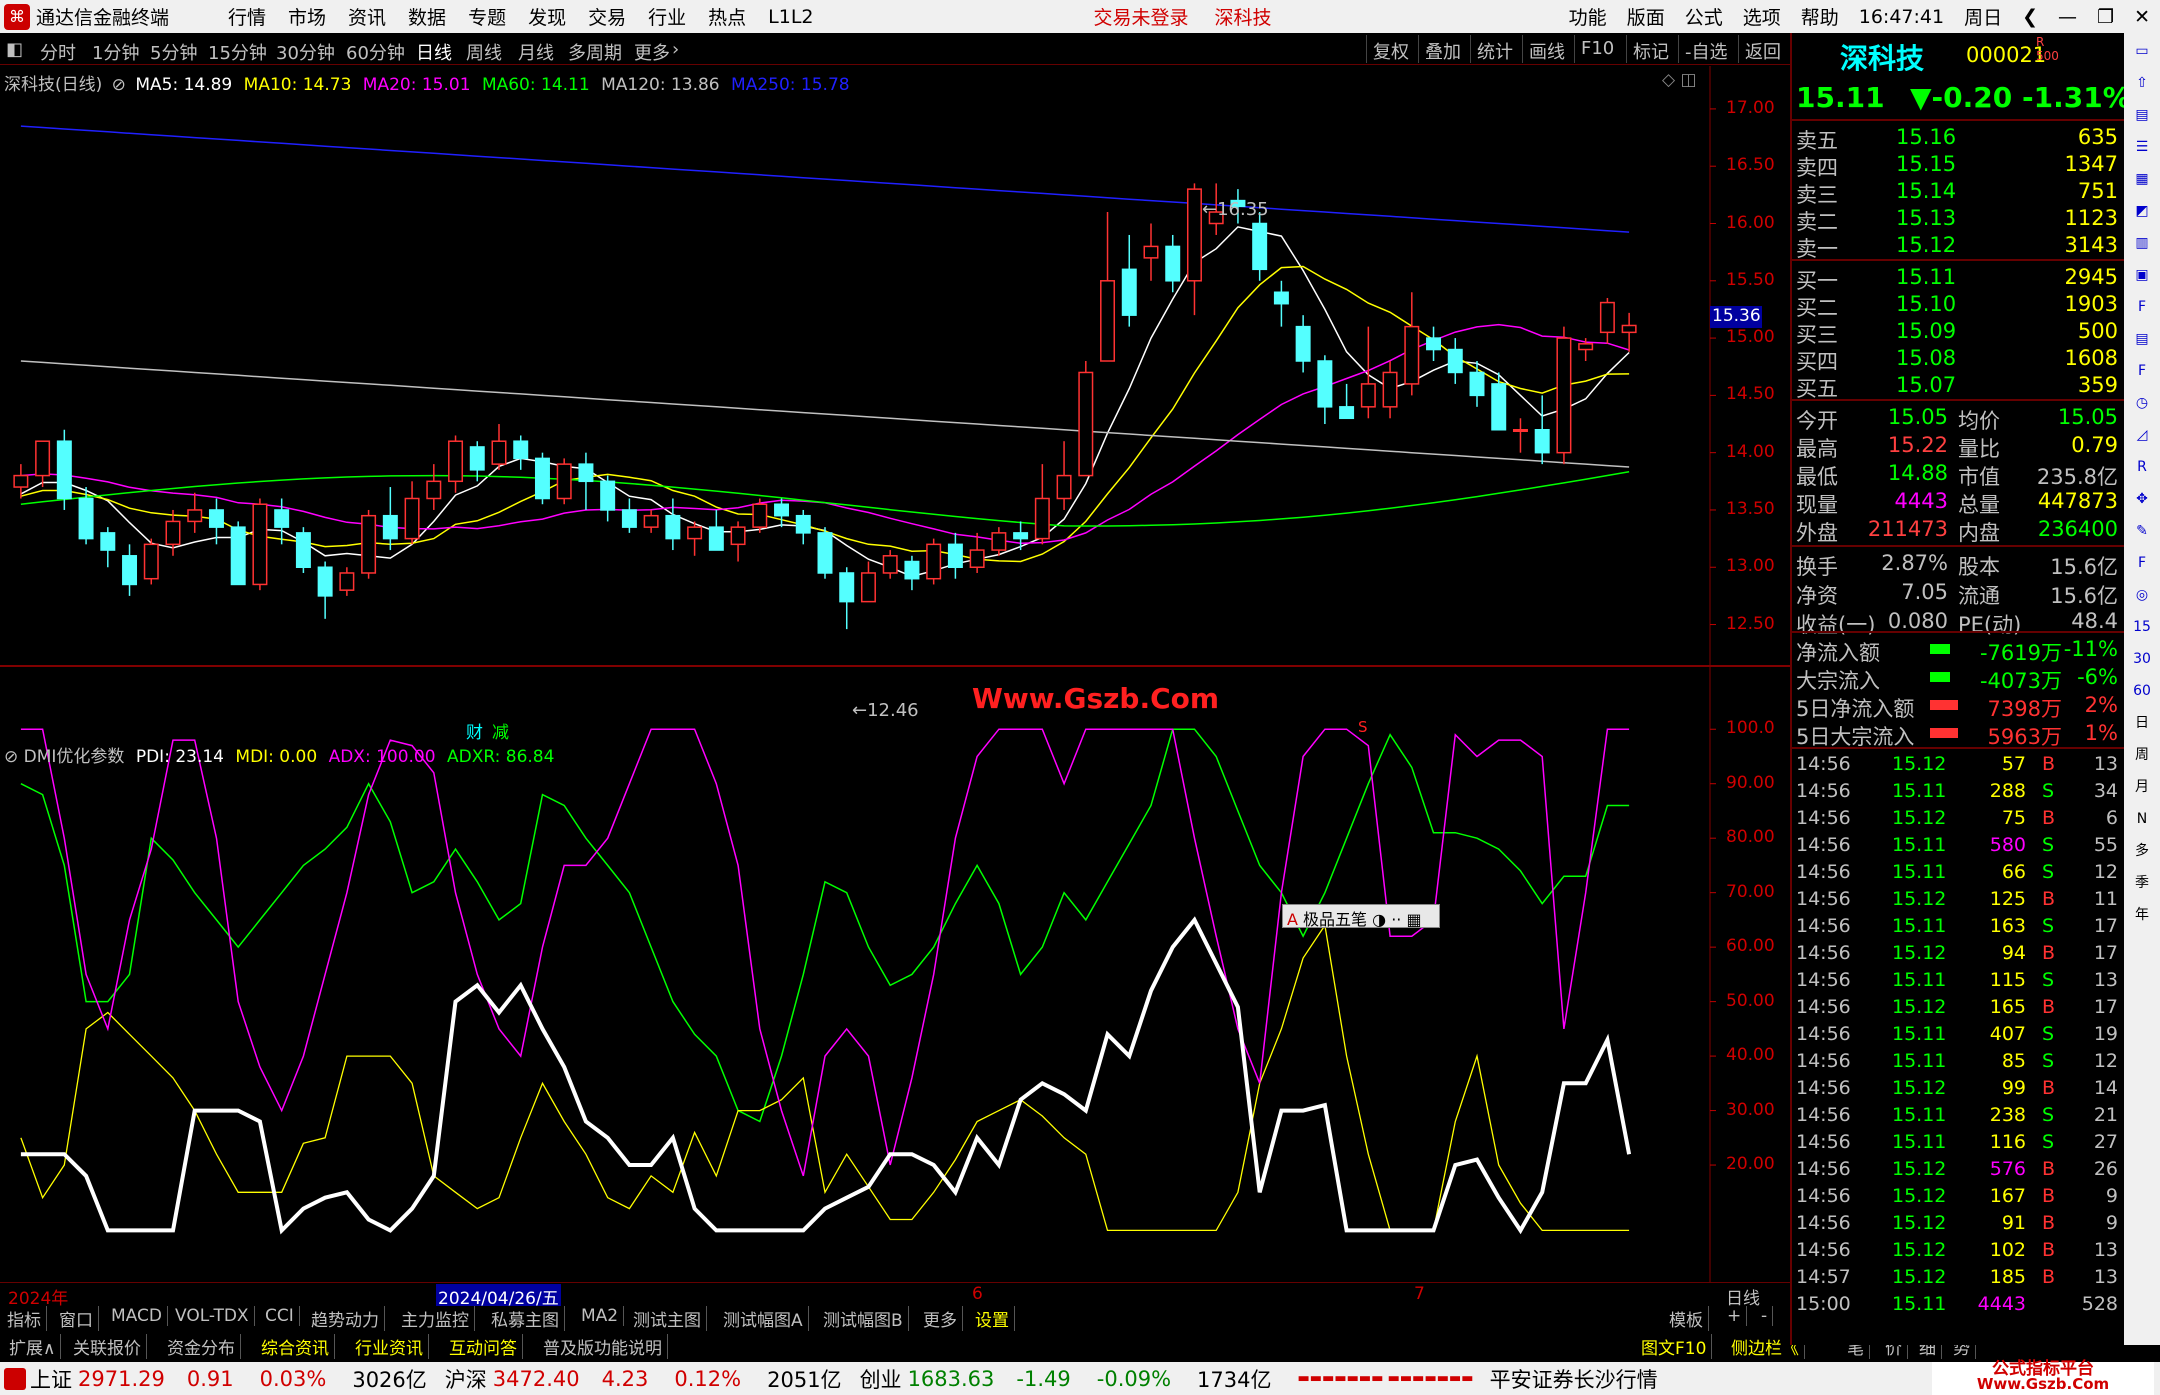 The width and height of the screenshot is (2160, 1395). What do you see at coordinates (547, 16) in the screenshot?
I see `menu-discover: 发现` at bounding box center [547, 16].